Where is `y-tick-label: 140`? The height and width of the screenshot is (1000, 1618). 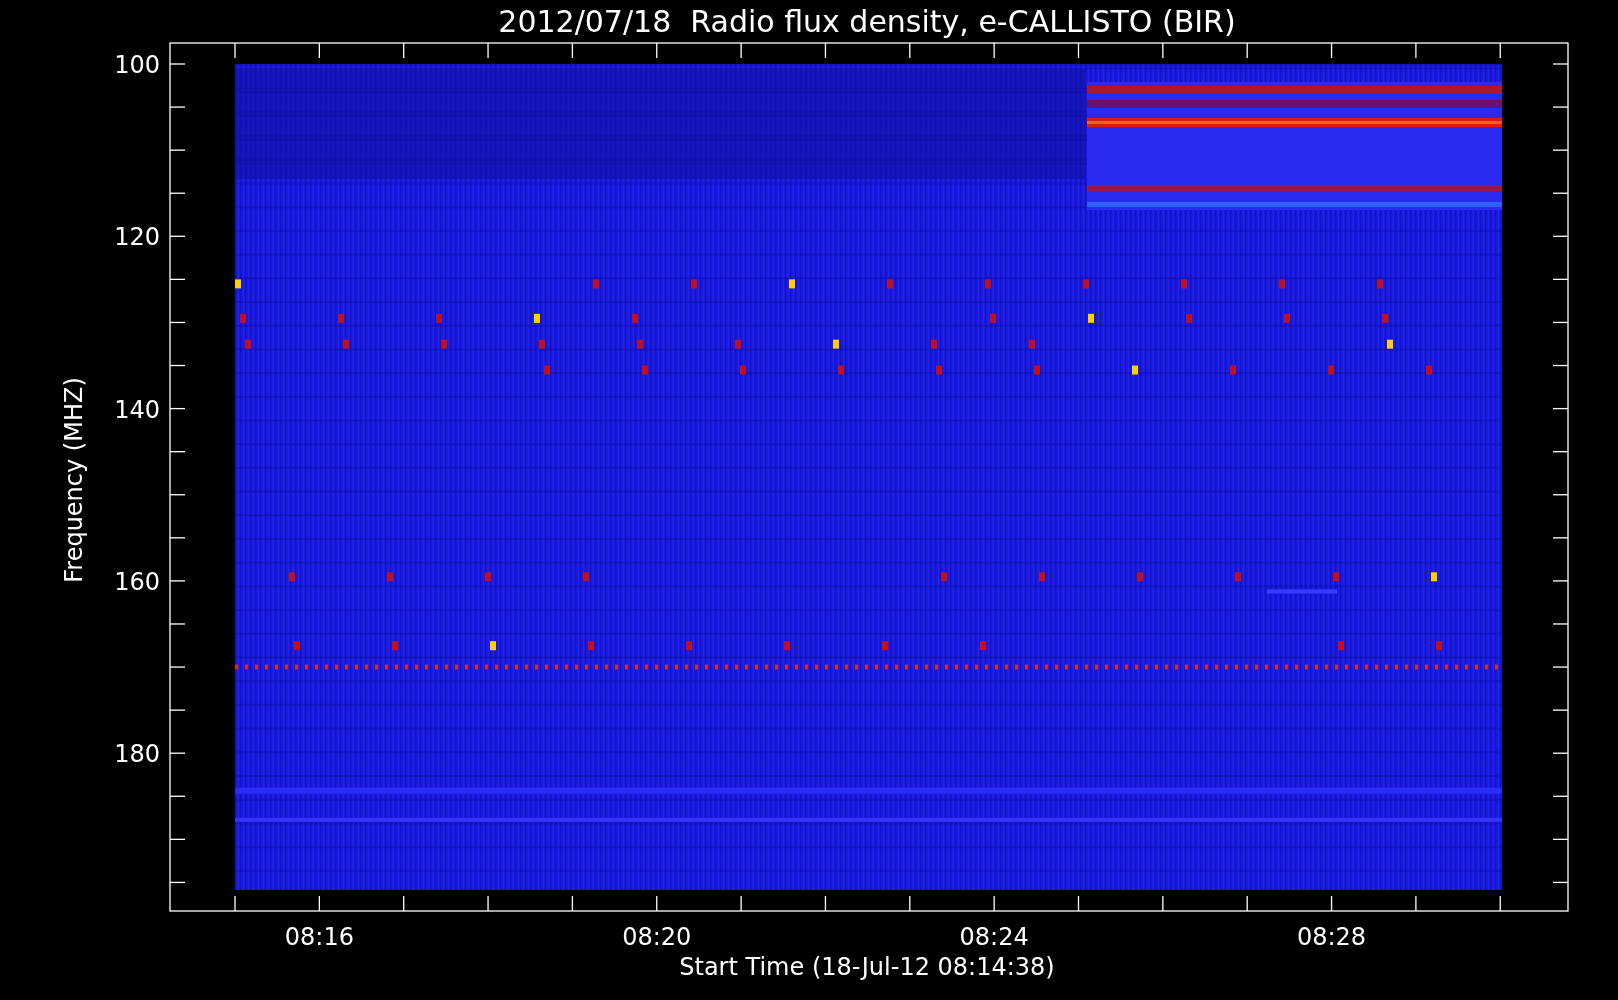
y-tick-label: 140 is located at coordinates (137, 409).